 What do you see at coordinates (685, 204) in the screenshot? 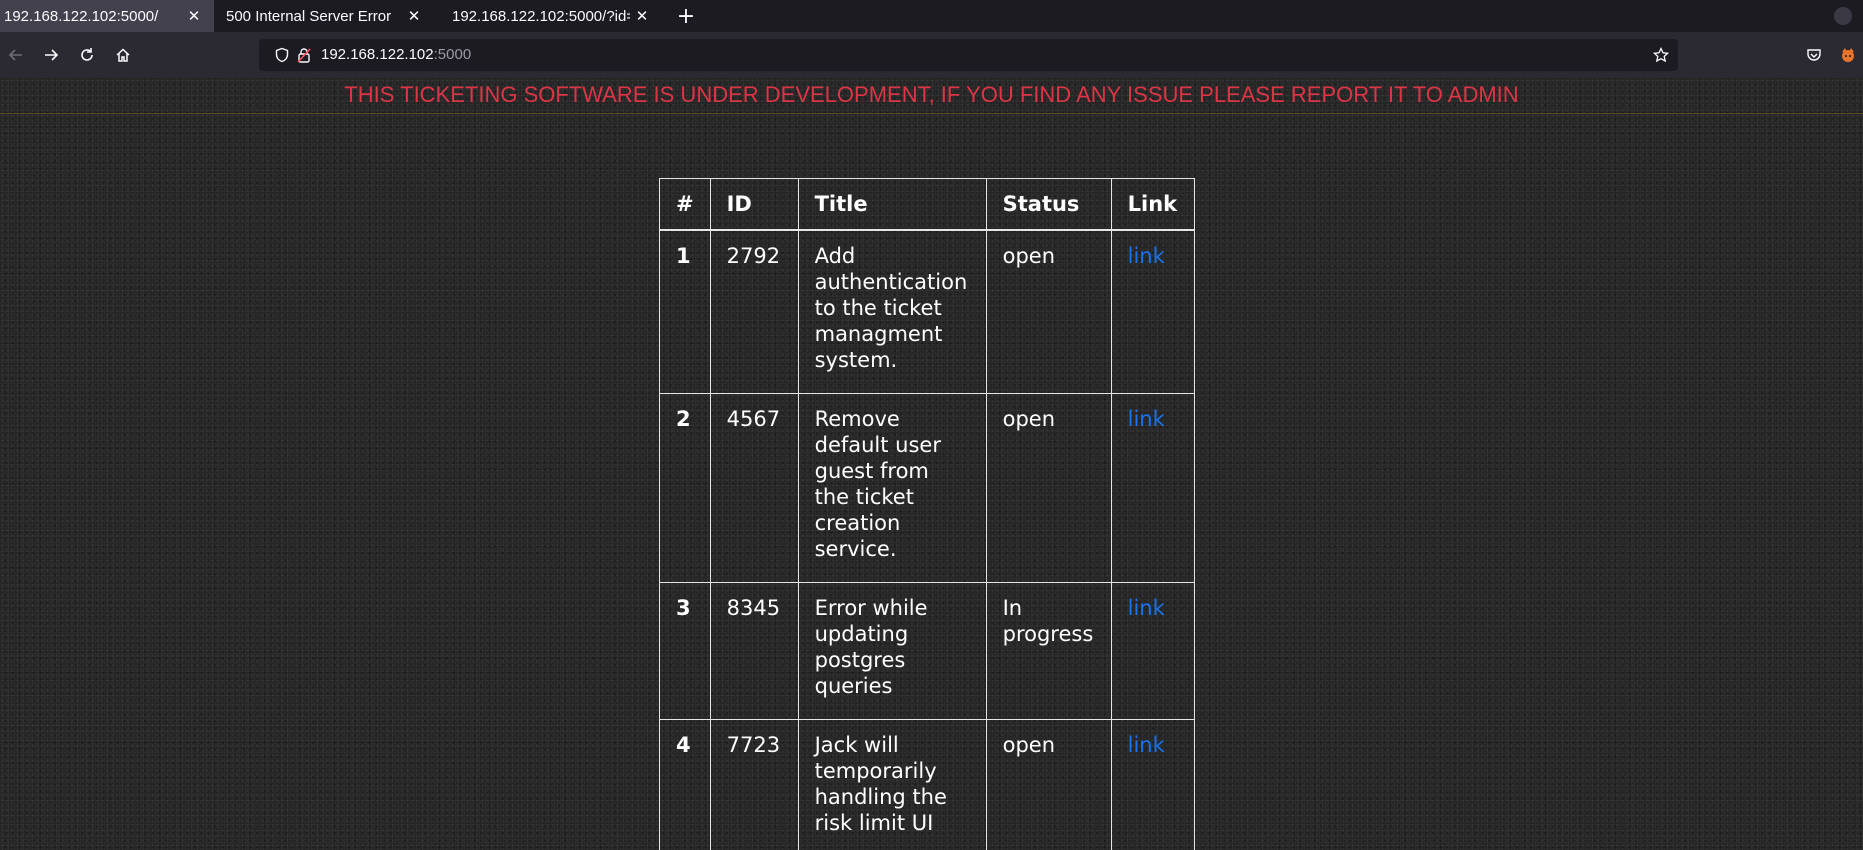
I see `column-header-number: #` at bounding box center [685, 204].